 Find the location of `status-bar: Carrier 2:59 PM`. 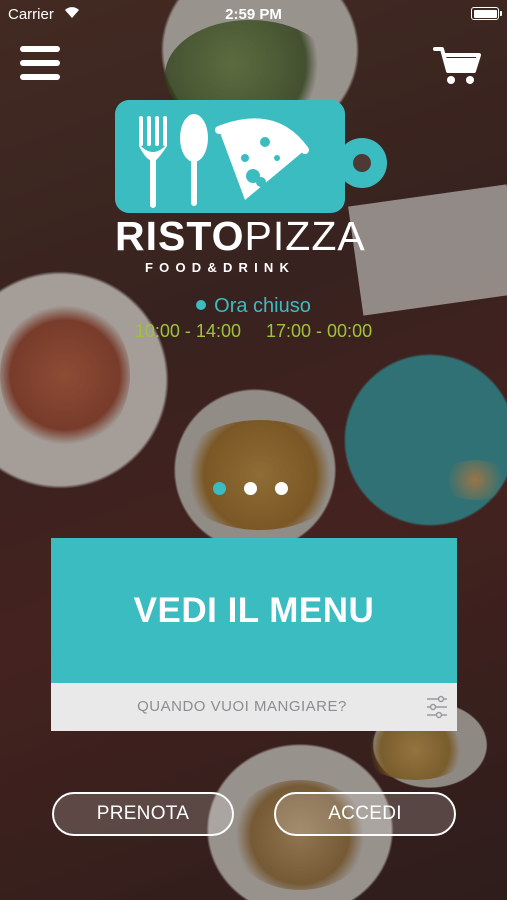

status-bar: Carrier 2:59 PM is located at coordinates (253, 14).